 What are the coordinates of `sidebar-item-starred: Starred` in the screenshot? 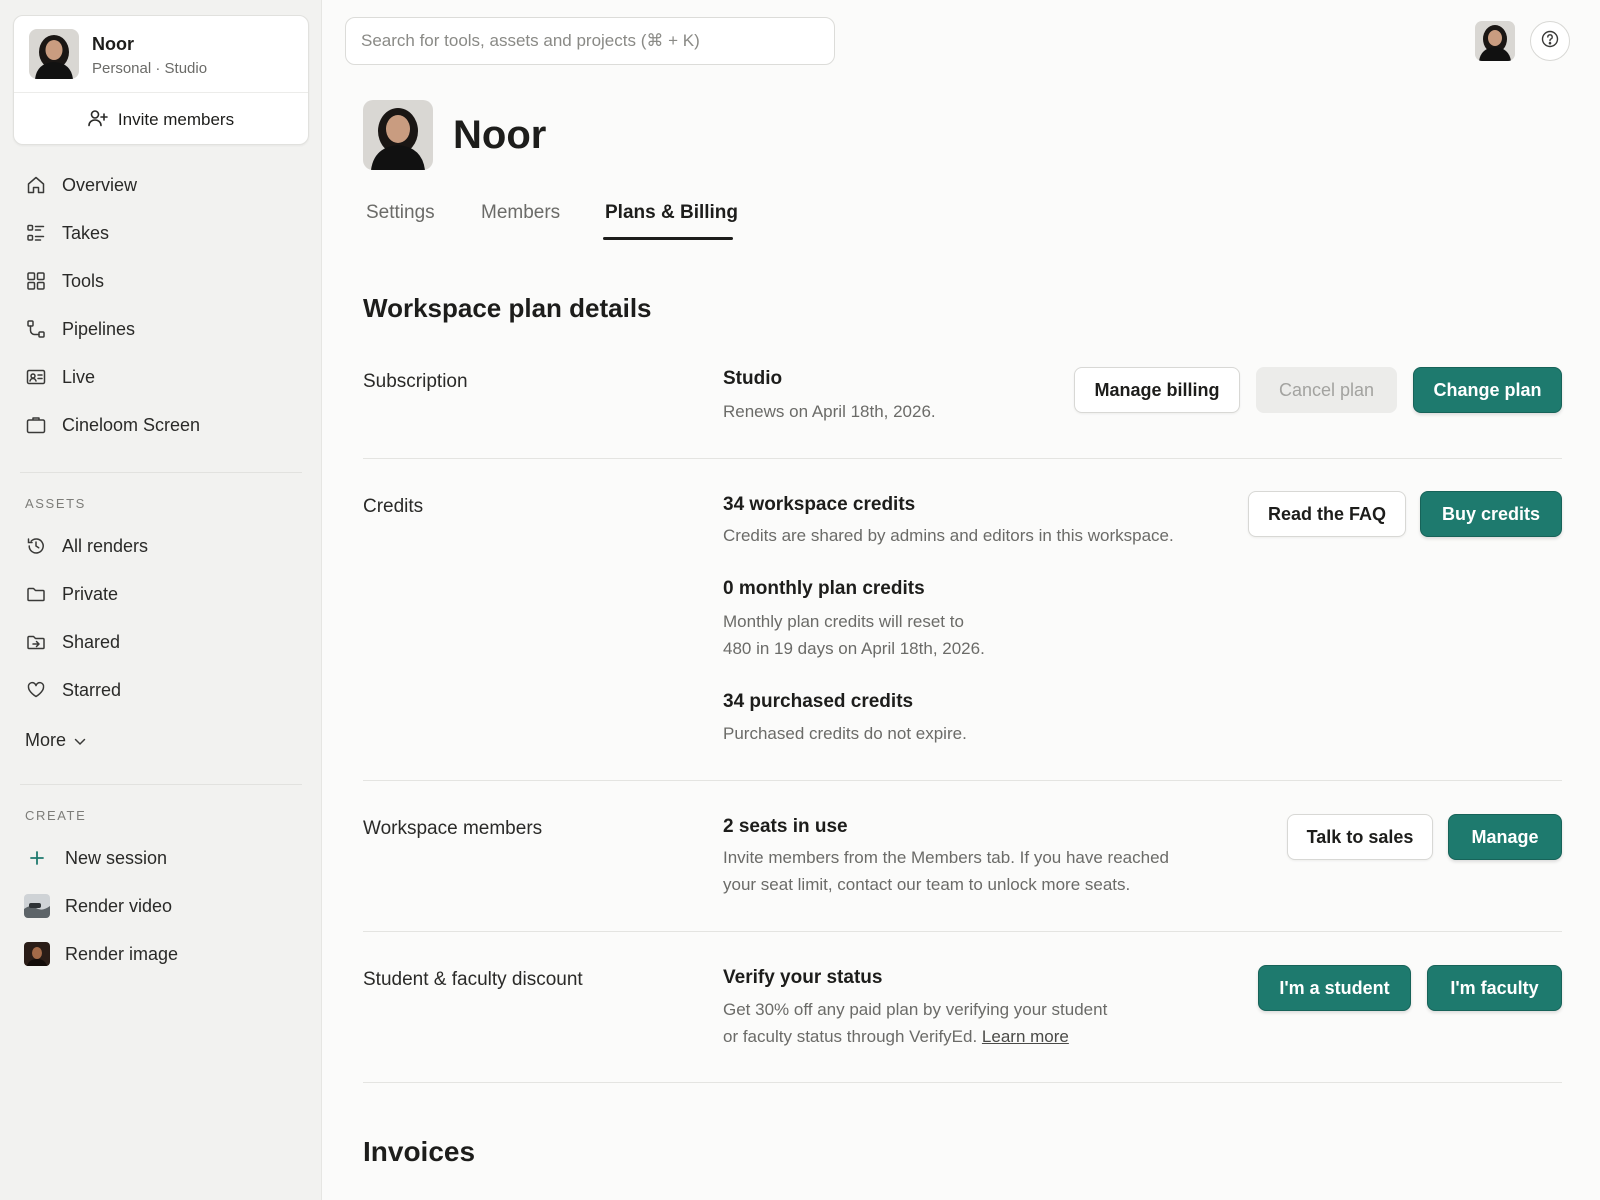 It's located at (73, 690).